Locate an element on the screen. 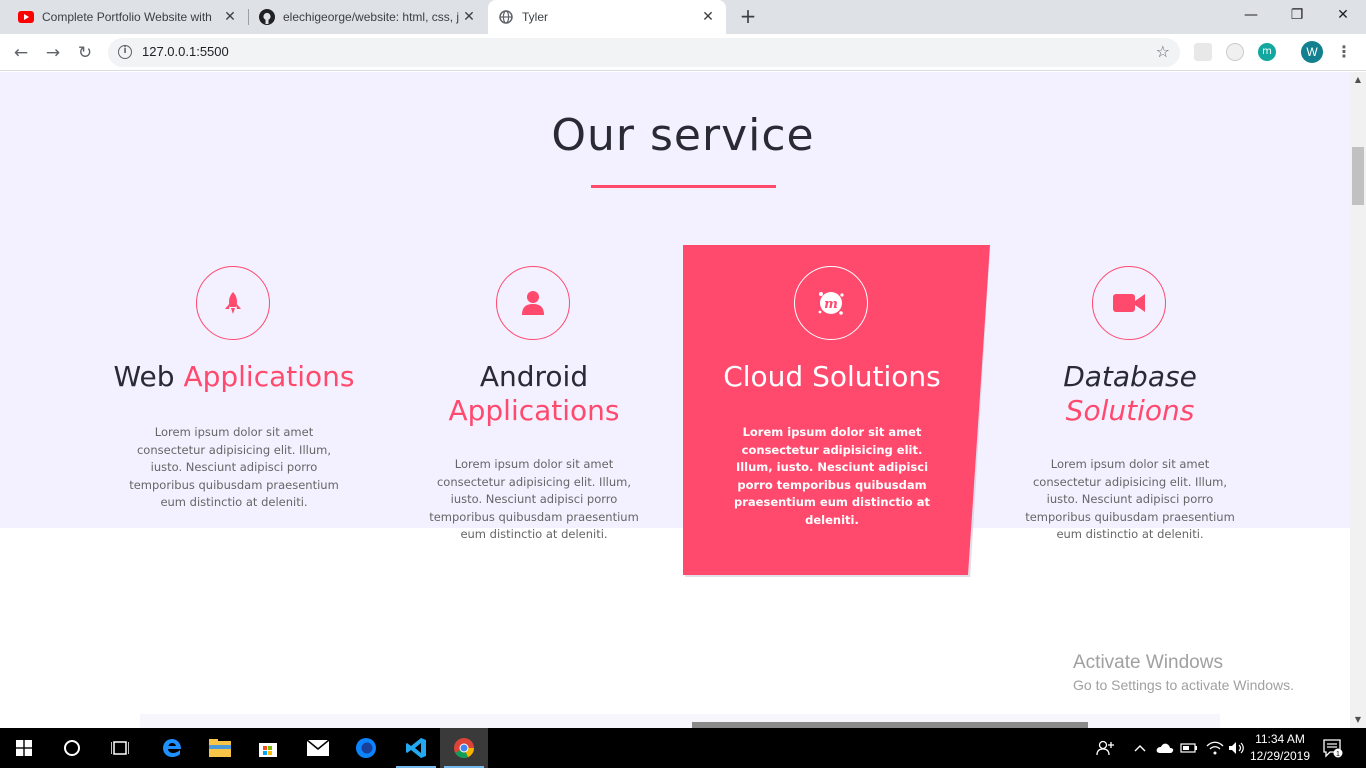 The width and height of the screenshot is (1366, 768). profile-avatar: W is located at coordinates (1312, 52).